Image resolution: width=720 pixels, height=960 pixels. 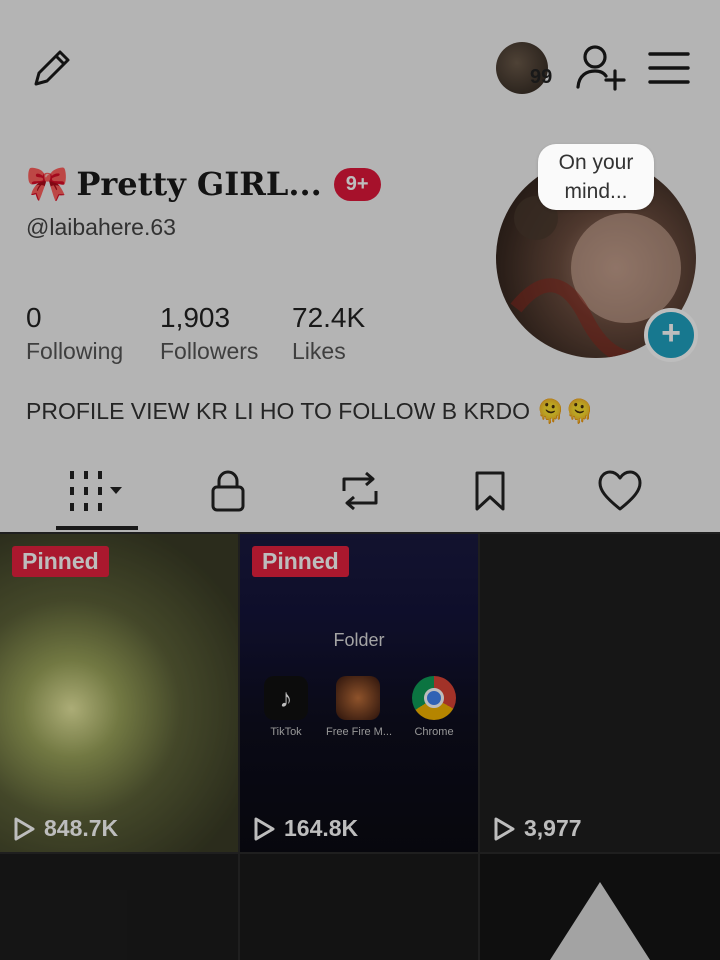 What do you see at coordinates (74, 333) in the screenshot?
I see `following-stat: 0 Following` at bounding box center [74, 333].